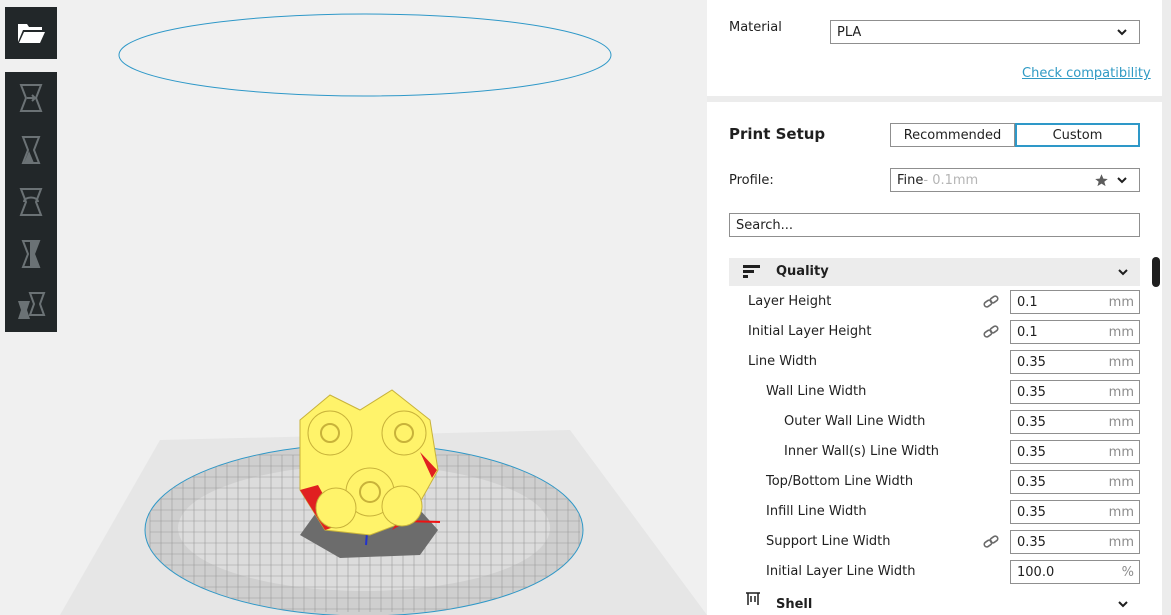  What do you see at coordinates (1156, 272) in the screenshot?
I see `settings-scrollbar` at bounding box center [1156, 272].